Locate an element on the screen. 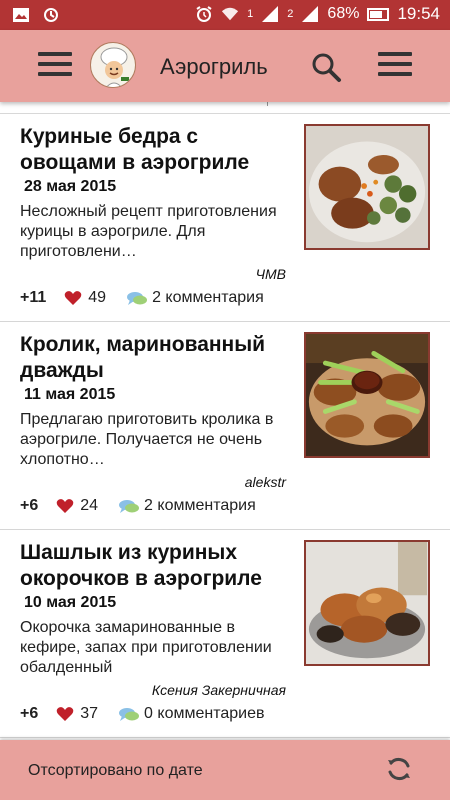  recipe-date: 11 мая 2015 is located at coordinates (70, 394).